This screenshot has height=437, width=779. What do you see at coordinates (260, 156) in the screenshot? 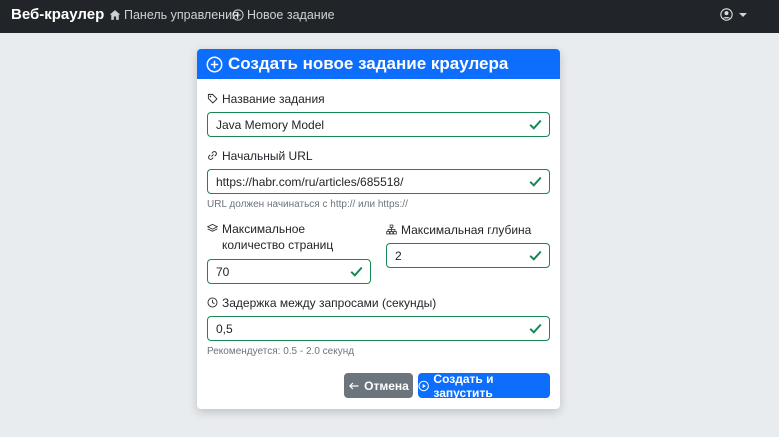
I see `start-url-label: Начальный URL` at bounding box center [260, 156].